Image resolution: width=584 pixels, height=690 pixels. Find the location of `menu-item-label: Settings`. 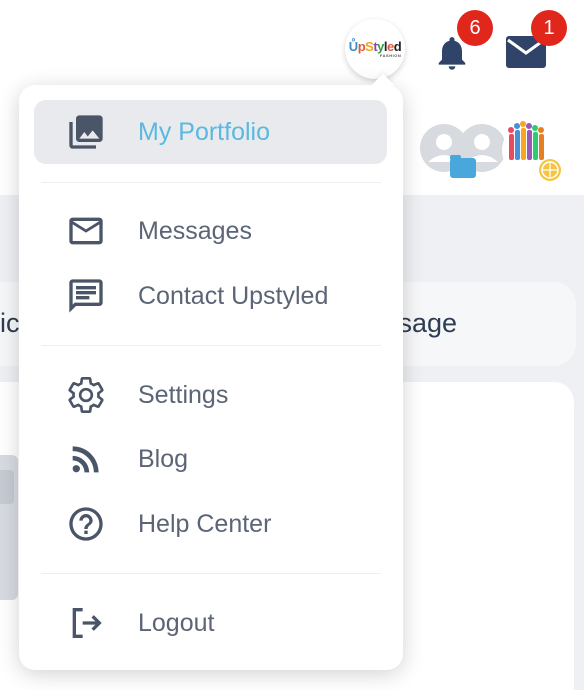

menu-item-label: Settings is located at coordinates (183, 394).